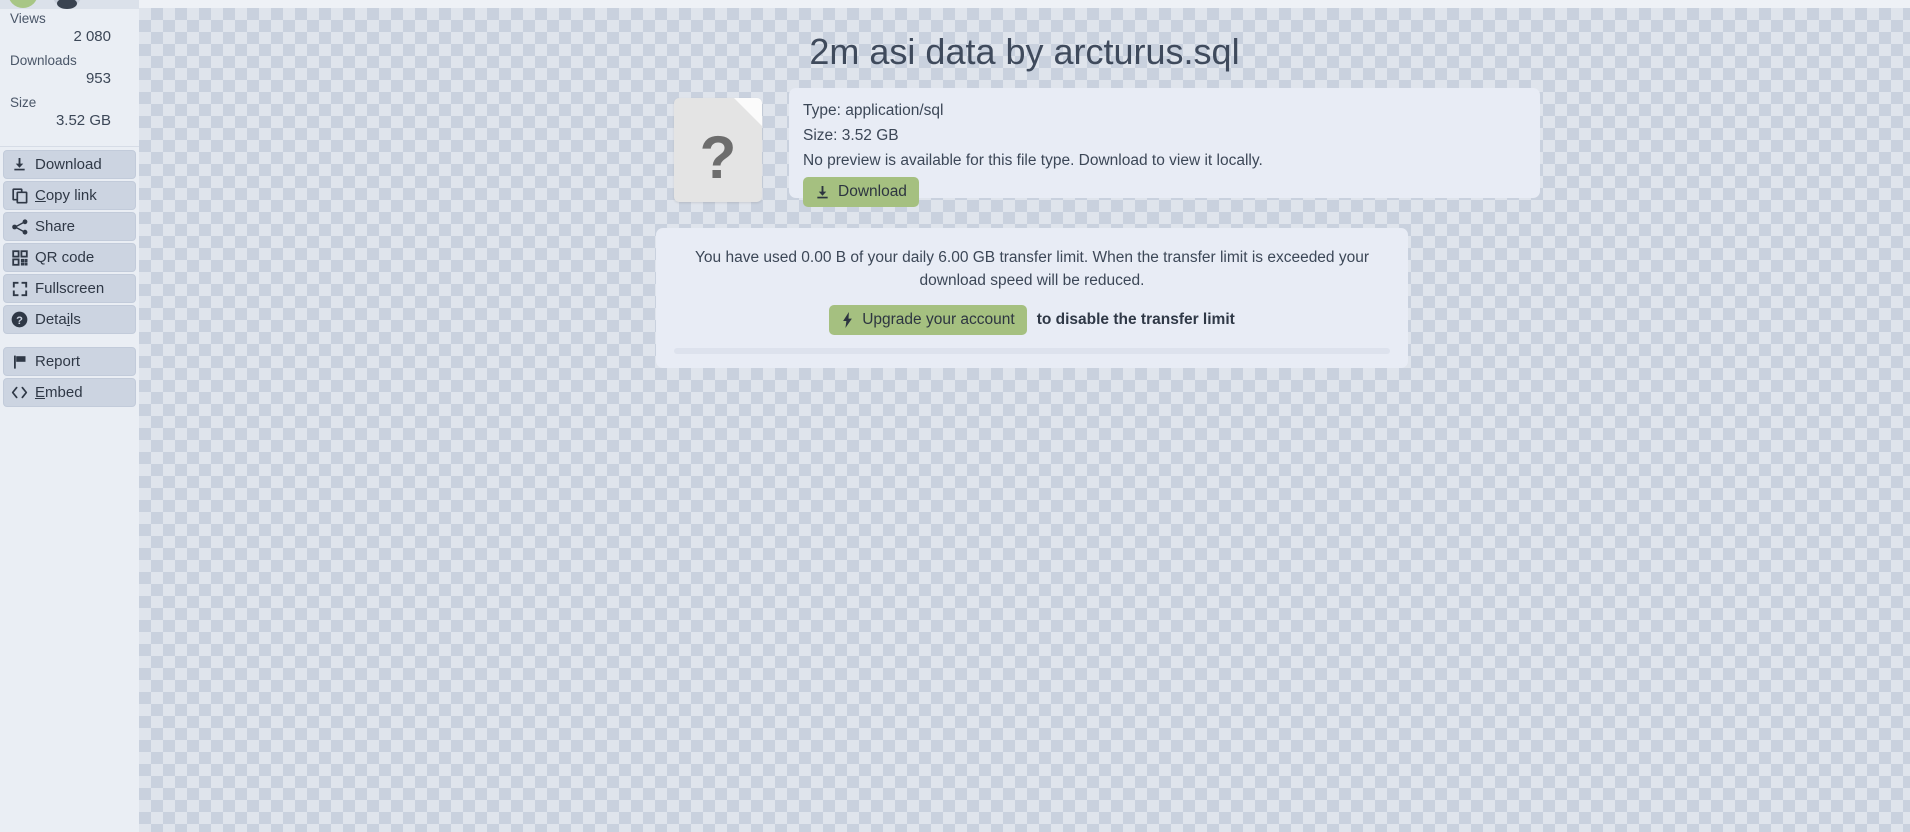 The width and height of the screenshot is (1910, 832). What do you see at coordinates (1032, 351) in the screenshot?
I see `transfer-usage-bar` at bounding box center [1032, 351].